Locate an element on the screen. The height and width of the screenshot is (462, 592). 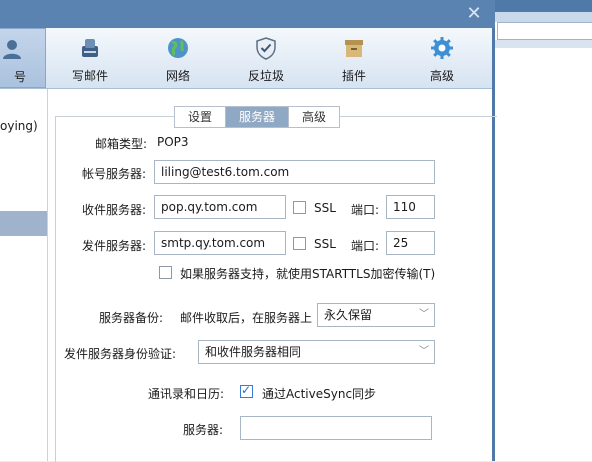
toolbar-plugin-button: 插件 is located at coordinates (354, 58).